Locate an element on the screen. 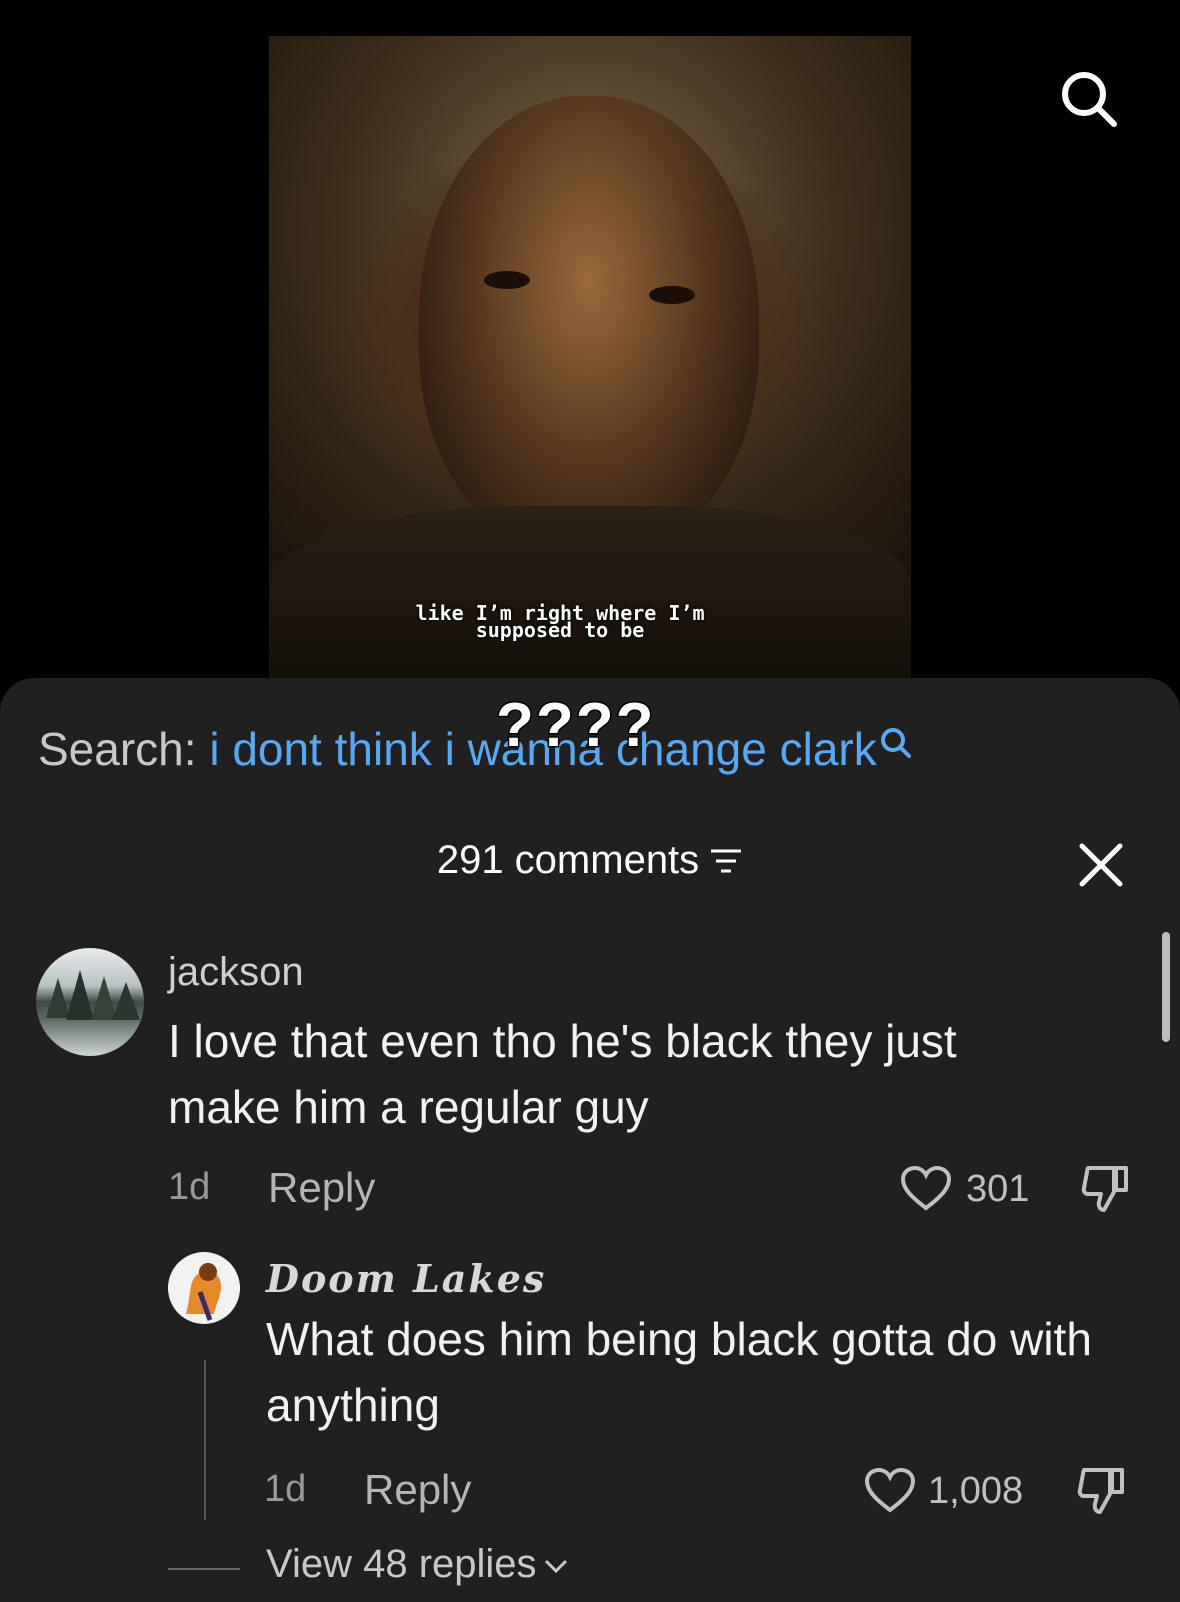  video-caption-line2: supposed to be is located at coordinates (560, 630).